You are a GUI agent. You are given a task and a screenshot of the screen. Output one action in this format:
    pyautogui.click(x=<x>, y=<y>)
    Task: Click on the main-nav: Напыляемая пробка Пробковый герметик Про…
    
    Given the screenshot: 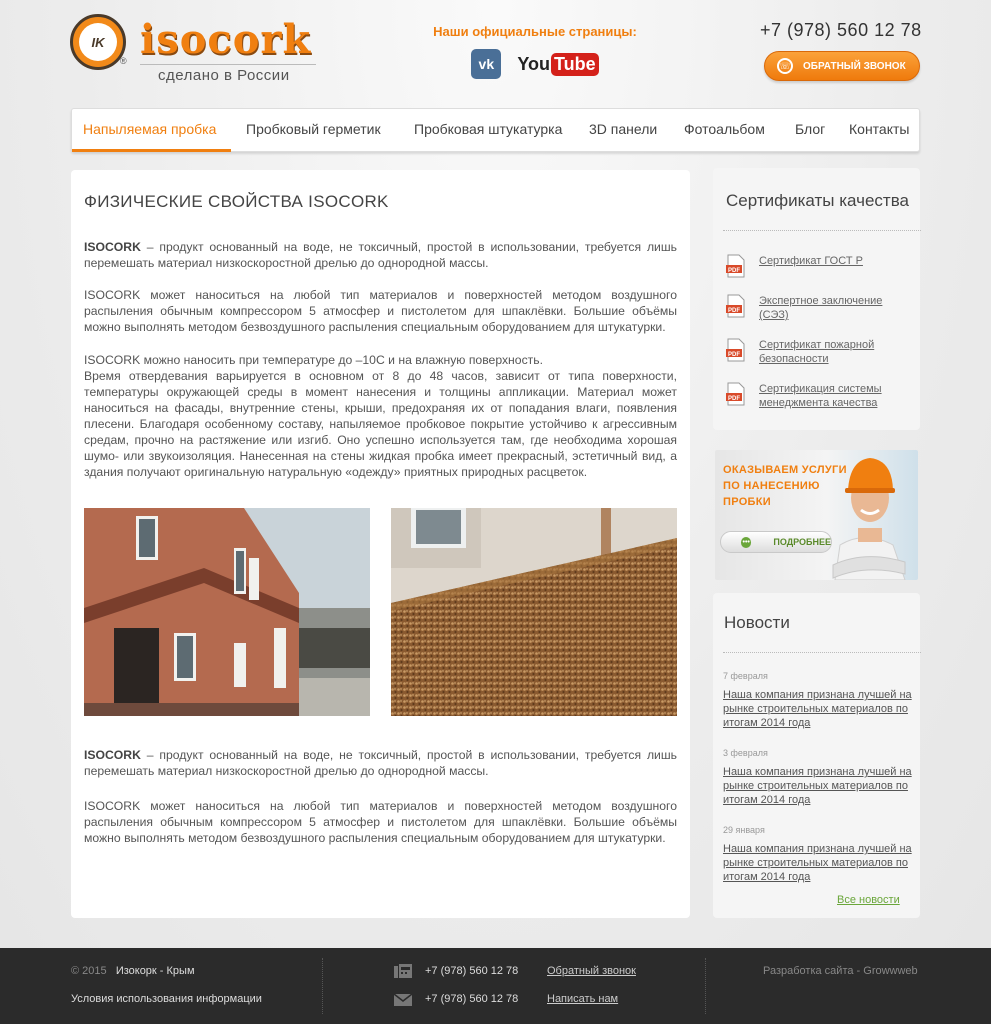 What is the action you would take?
    pyautogui.click(x=495, y=130)
    